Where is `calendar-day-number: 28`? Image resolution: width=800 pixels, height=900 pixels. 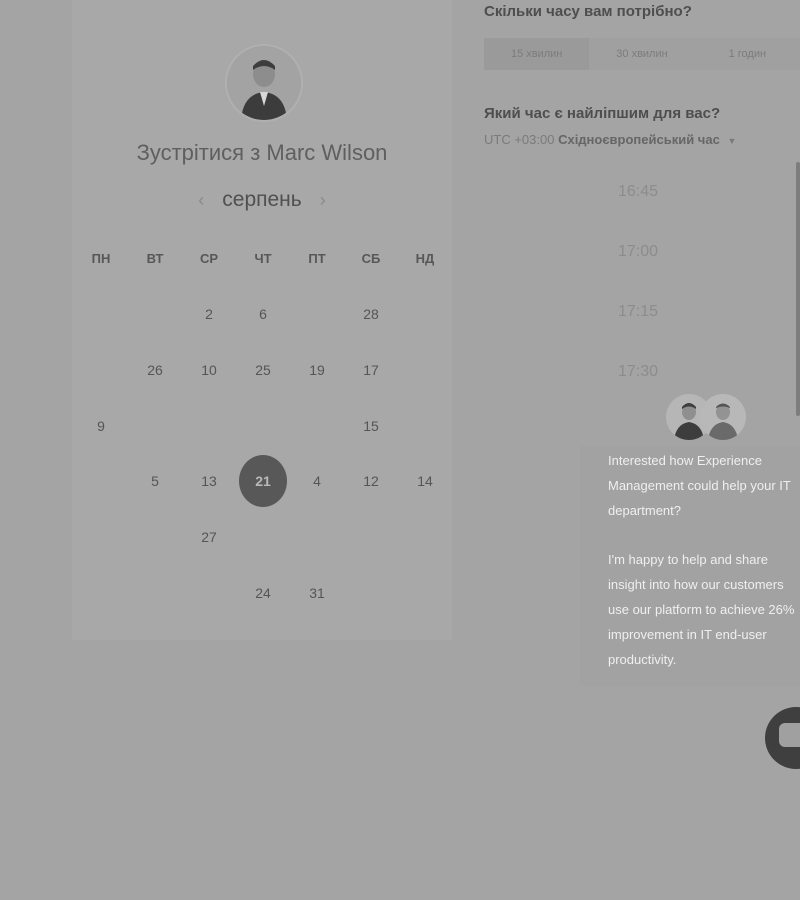
calendar-day-number: 28 is located at coordinates (371, 314).